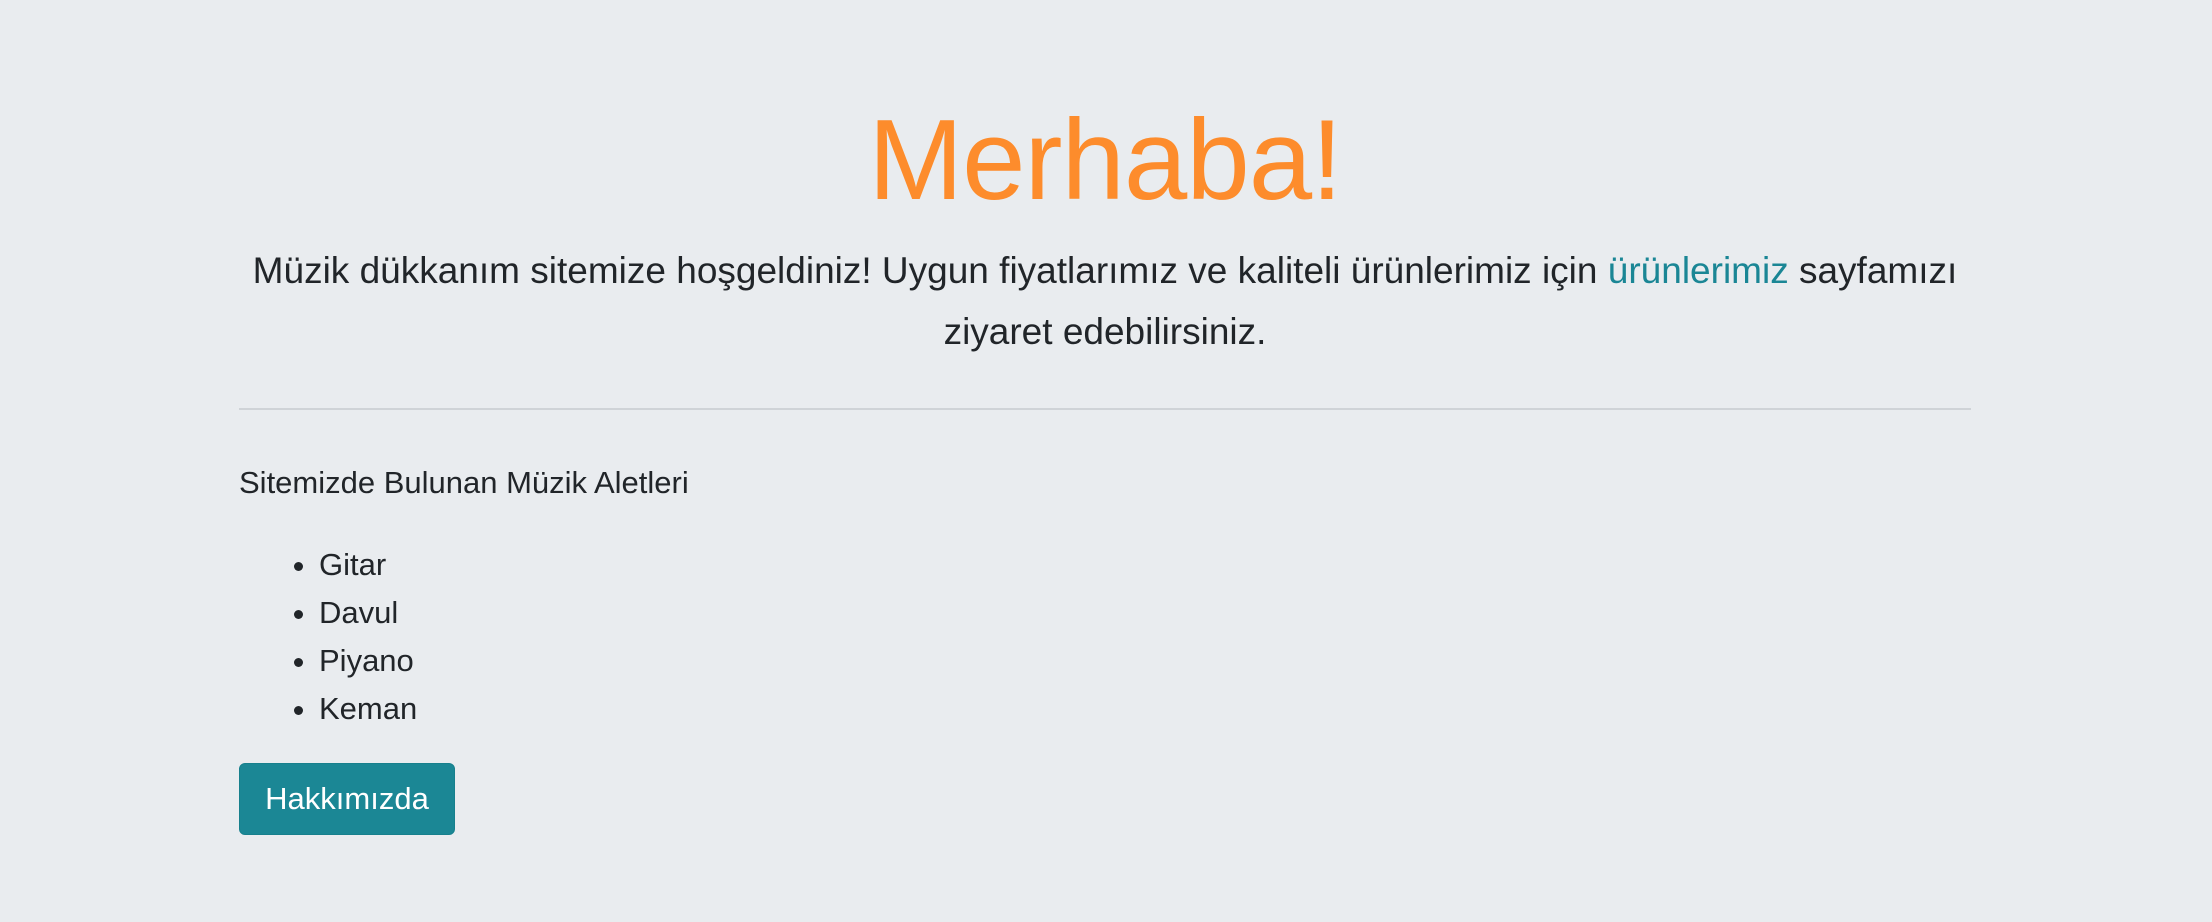  What do you see at coordinates (1105, 409) in the screenshot?
I see `section-divider` at bounding box center [1105, 409].